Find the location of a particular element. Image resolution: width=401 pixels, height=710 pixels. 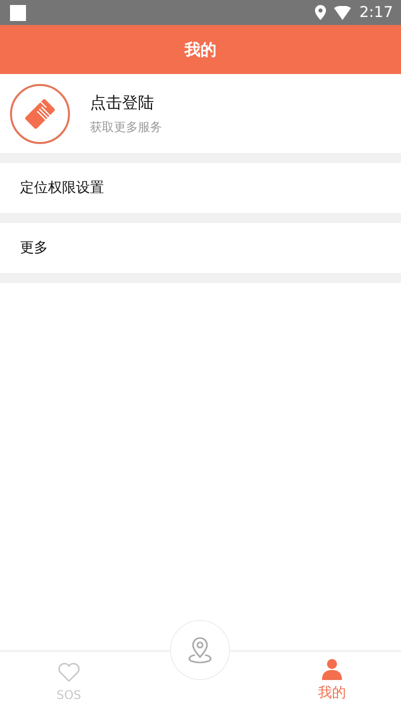

status-time: 2:17 is located at coordinates (376, 13).